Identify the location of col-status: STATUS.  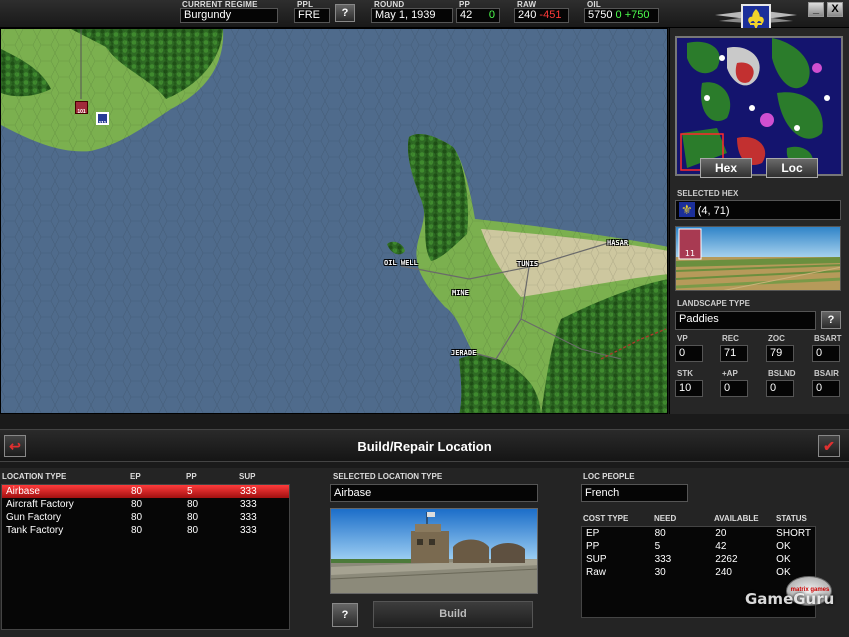
(791, 518).